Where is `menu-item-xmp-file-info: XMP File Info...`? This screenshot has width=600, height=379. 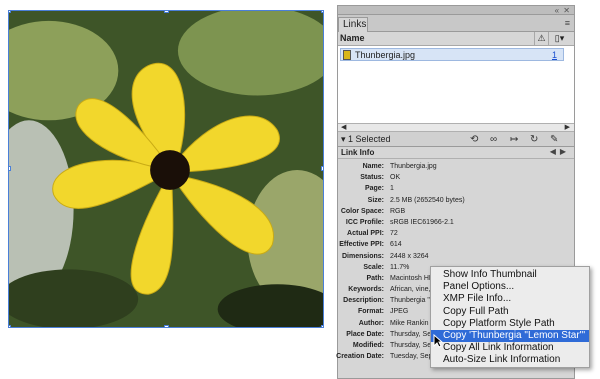 menu-item-xmp-file-info: XMP File Info... is located at coordinates (510, 299).